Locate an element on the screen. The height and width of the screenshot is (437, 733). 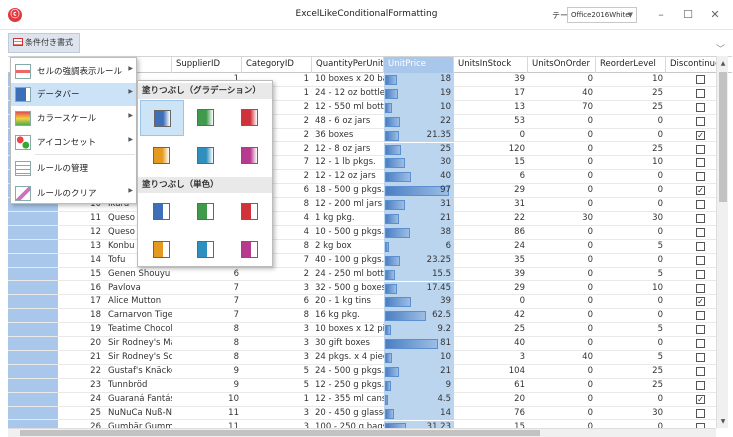
reorder-cell: 30 is located at coordinates (631, 414).